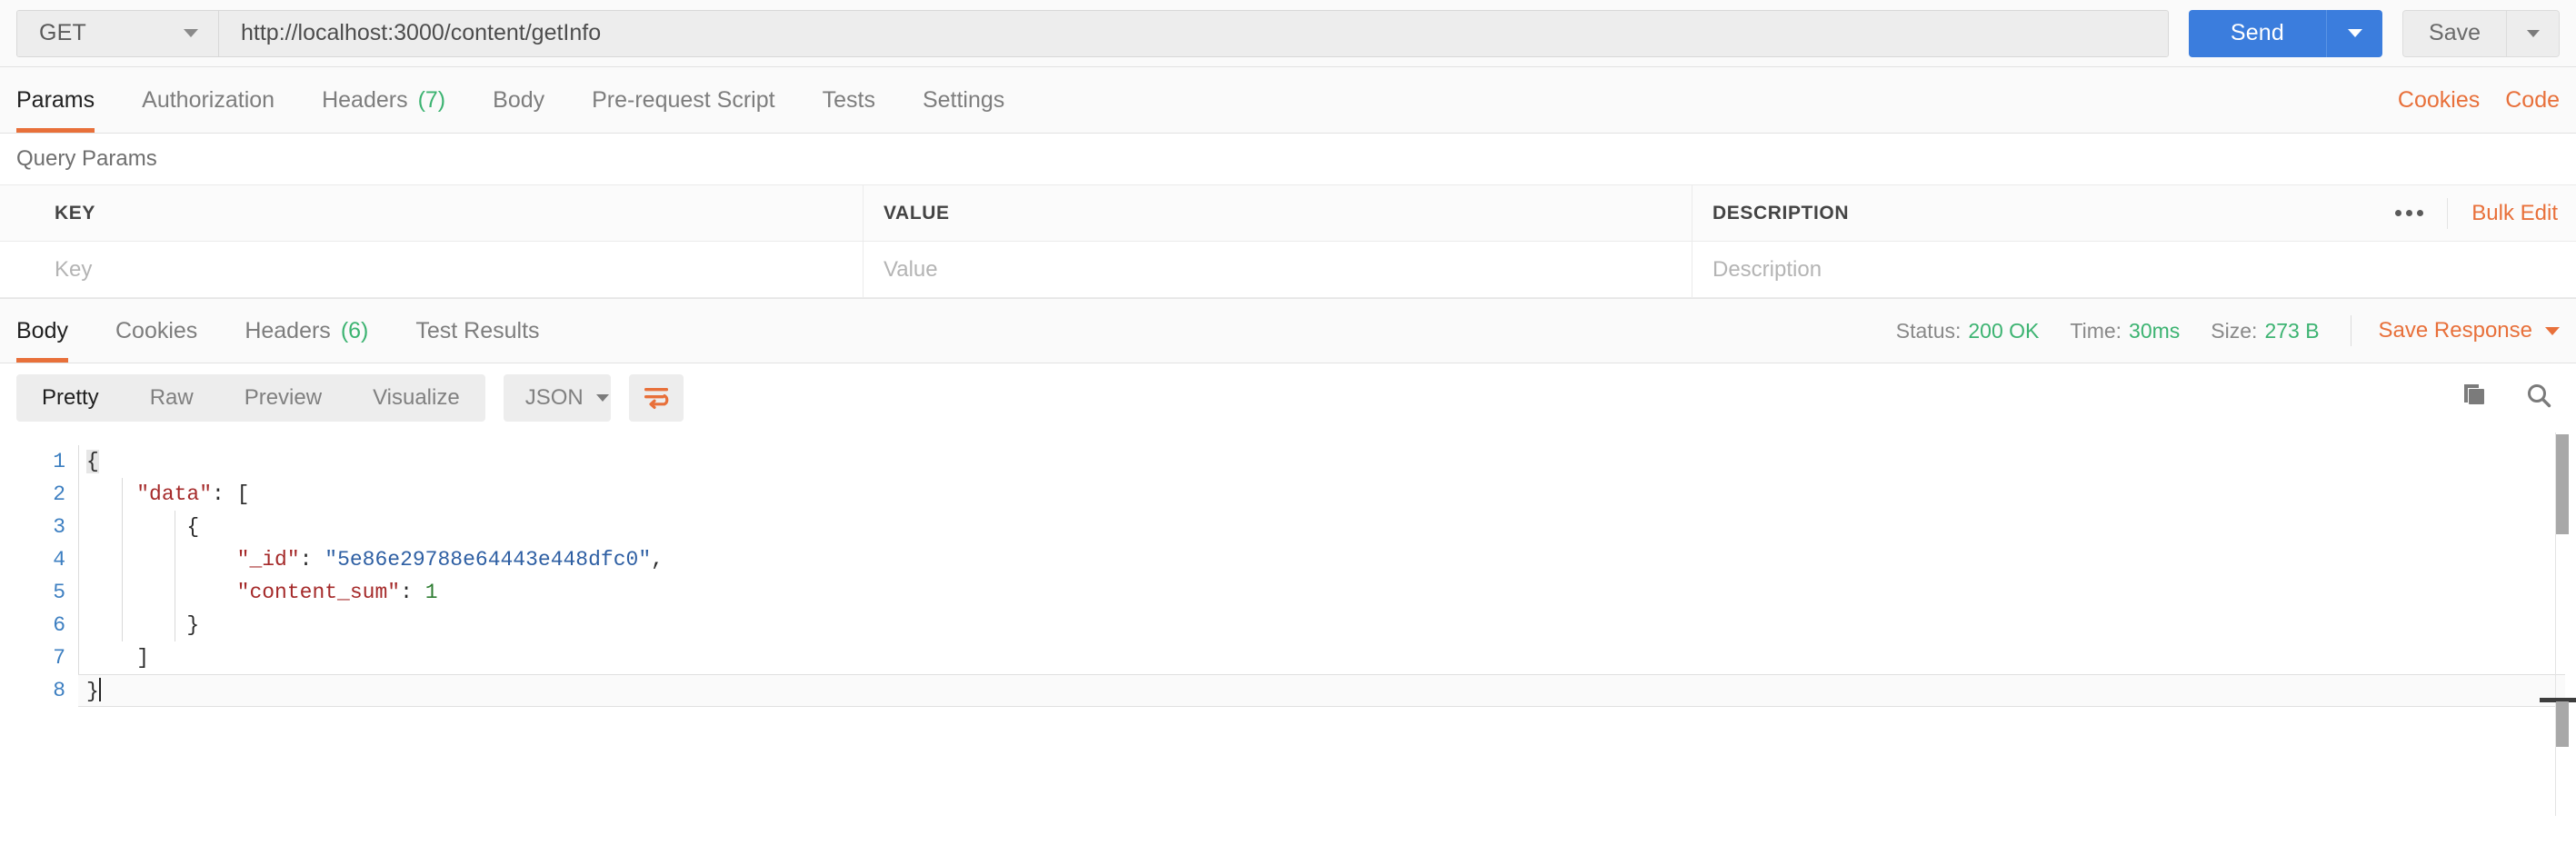 The width and height of the screenshot is (2576, 845). What do you see at coordinates (1193, 33) in the screenshot?
I see `request-url-input` at bounding box center [1193, 33].